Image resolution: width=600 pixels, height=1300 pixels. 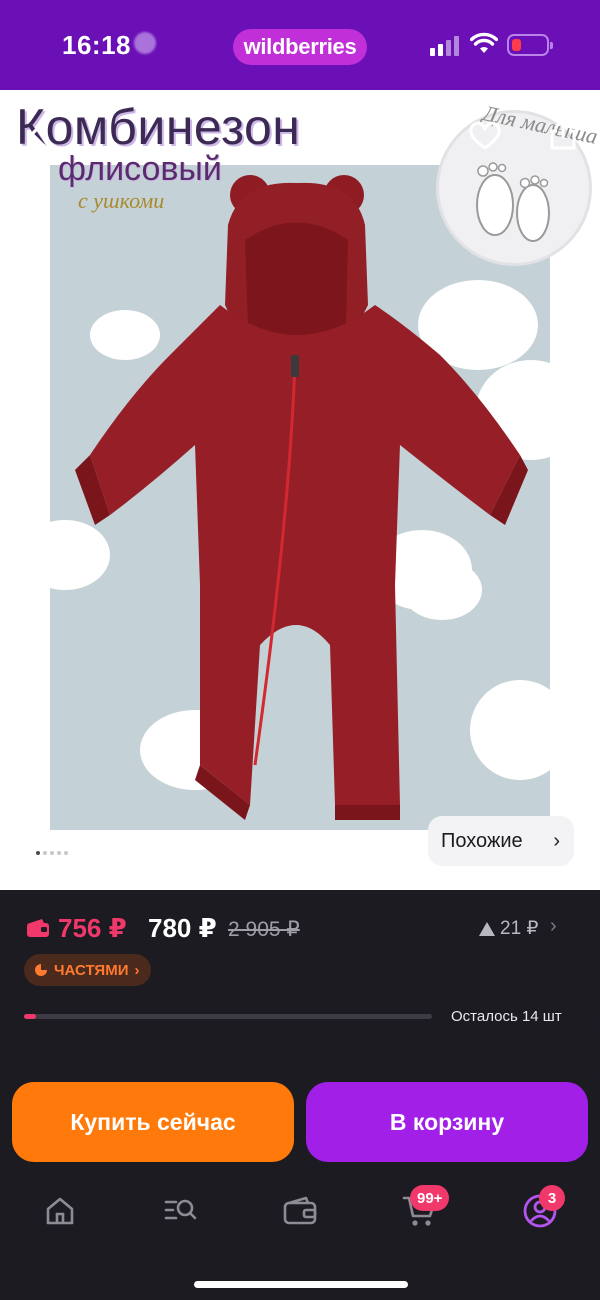 I want to click on triangle-up-icon, so click(x=487, y=928).